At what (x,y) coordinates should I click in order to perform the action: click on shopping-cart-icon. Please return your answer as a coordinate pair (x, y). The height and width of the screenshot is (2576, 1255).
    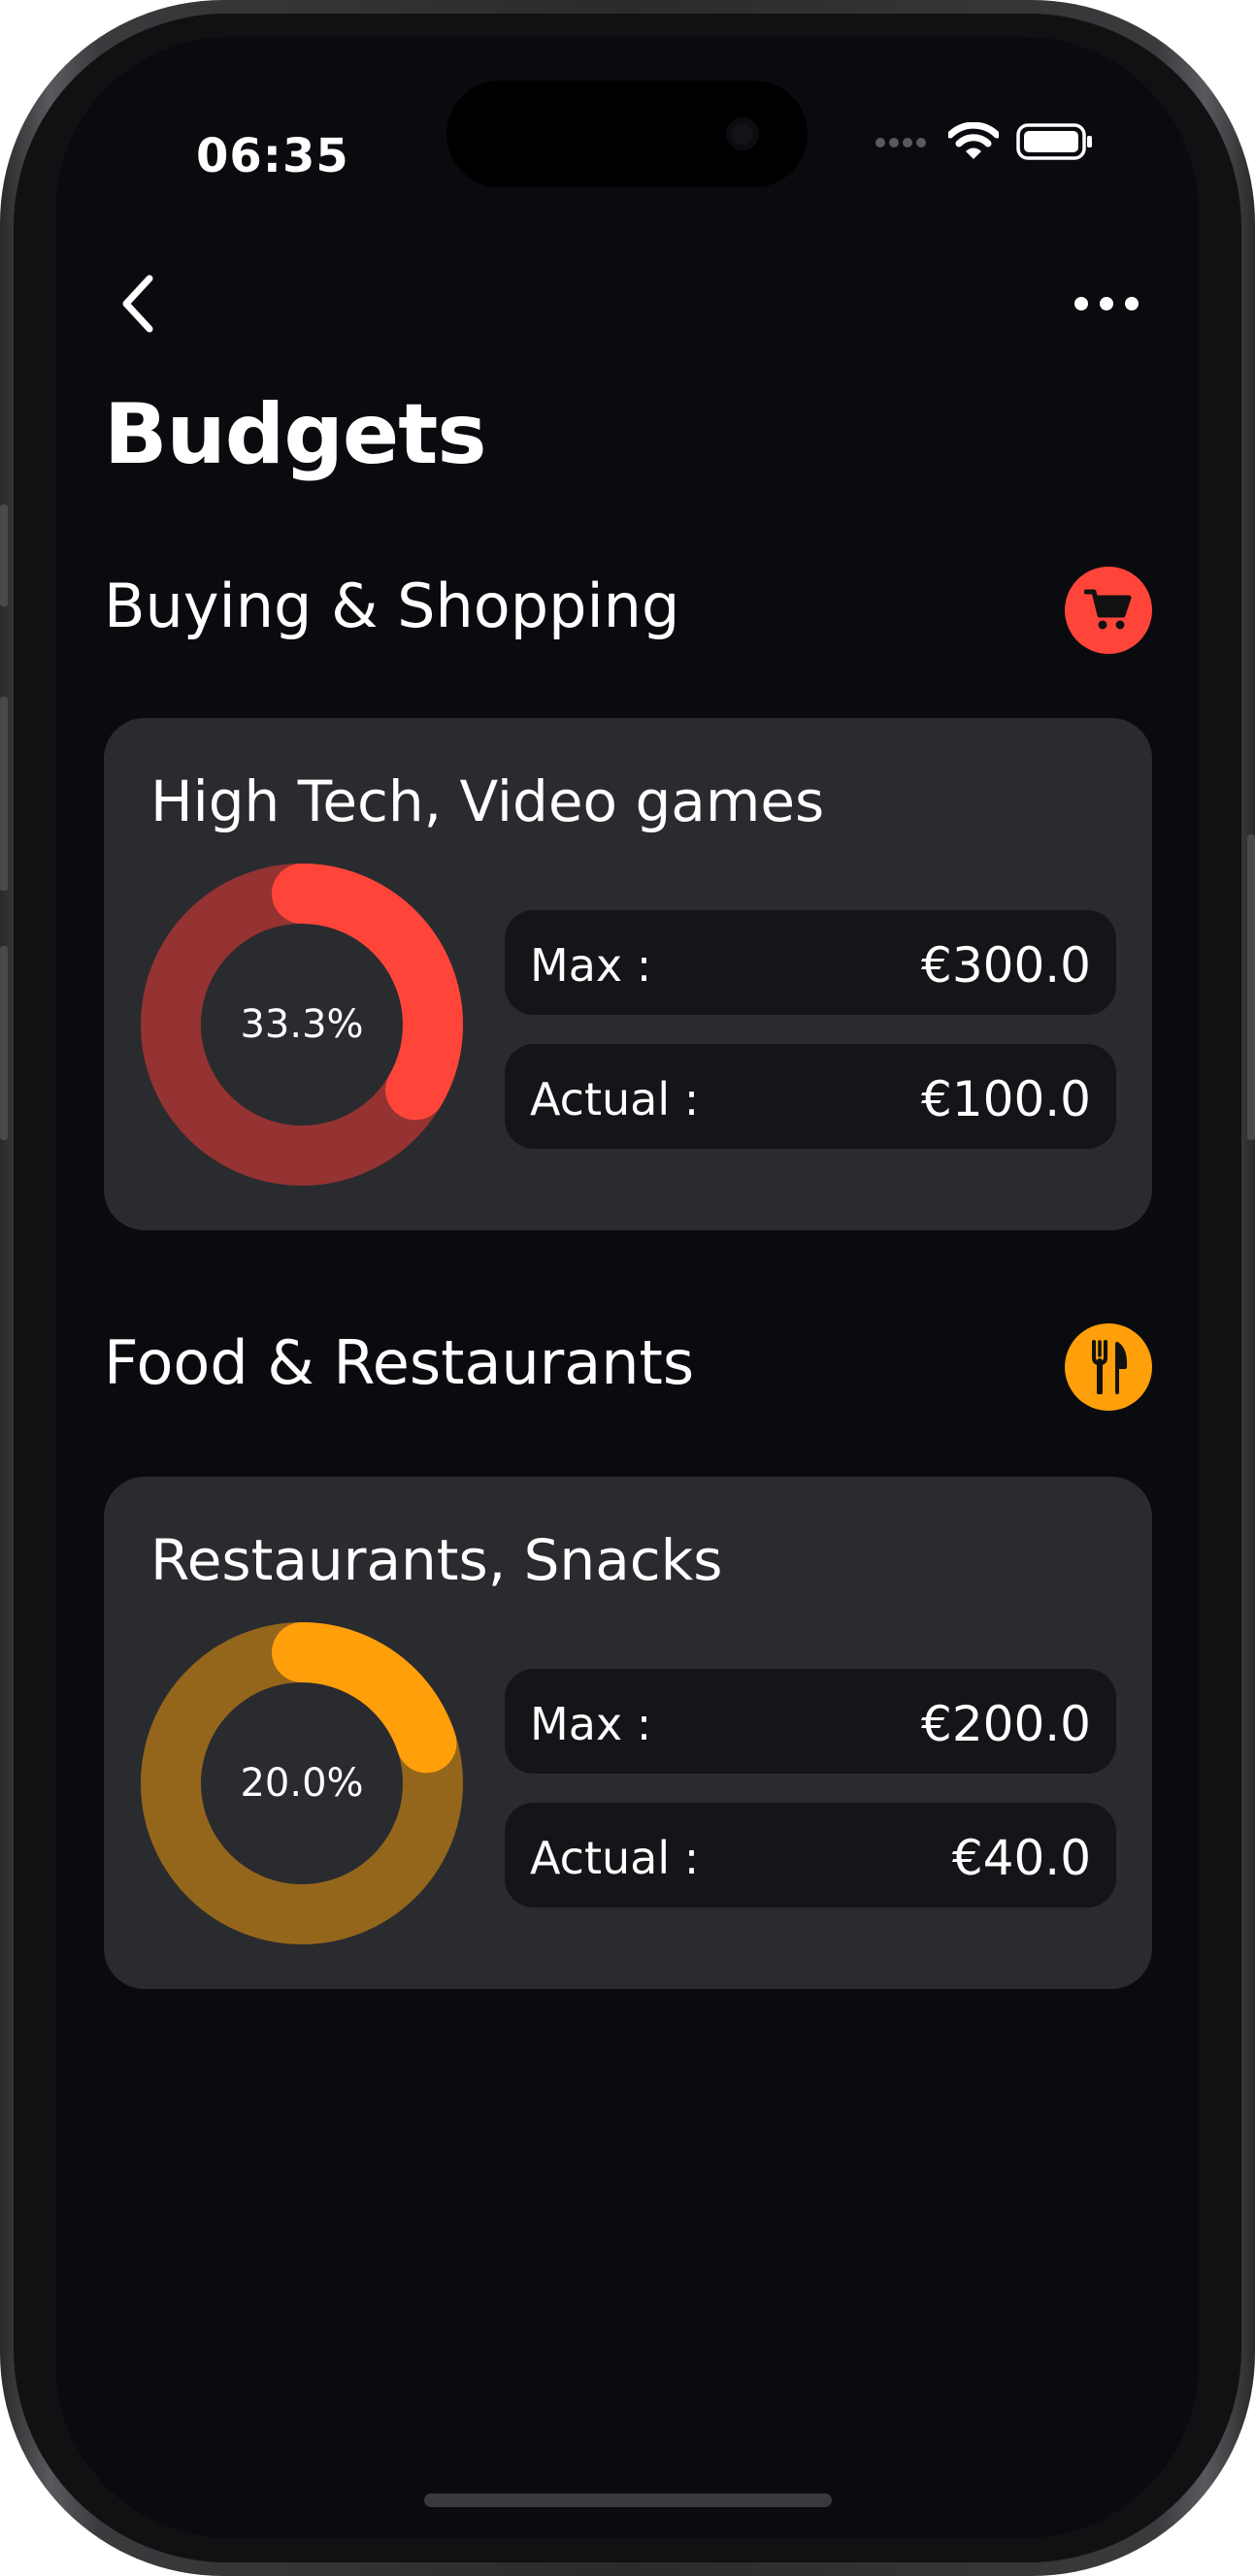
    Looking at the image, I should click on (1108, 609).